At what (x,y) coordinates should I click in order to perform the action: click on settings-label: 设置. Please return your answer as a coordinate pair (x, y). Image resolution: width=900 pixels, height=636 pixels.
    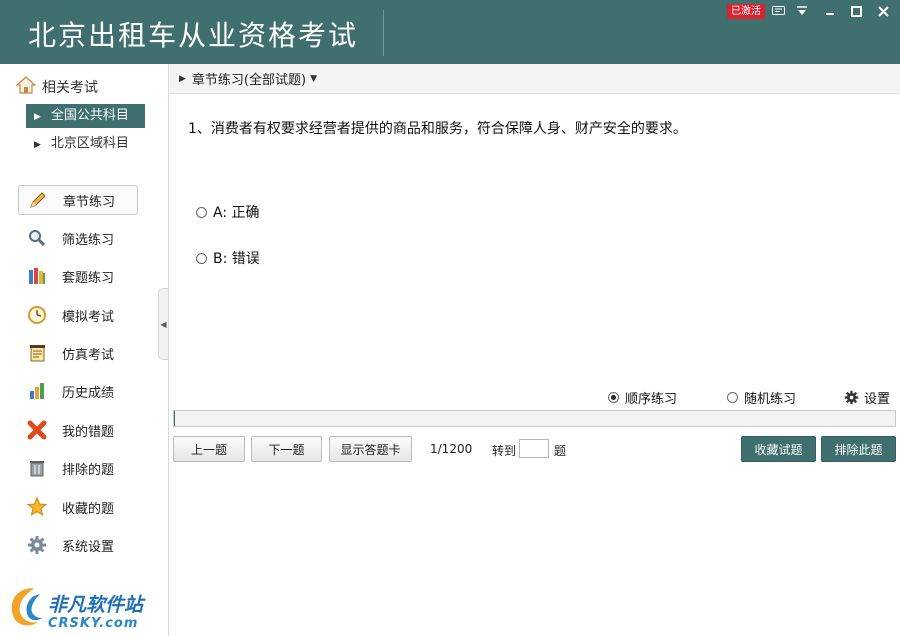
    Looking at the image, I should click on (877, 399).